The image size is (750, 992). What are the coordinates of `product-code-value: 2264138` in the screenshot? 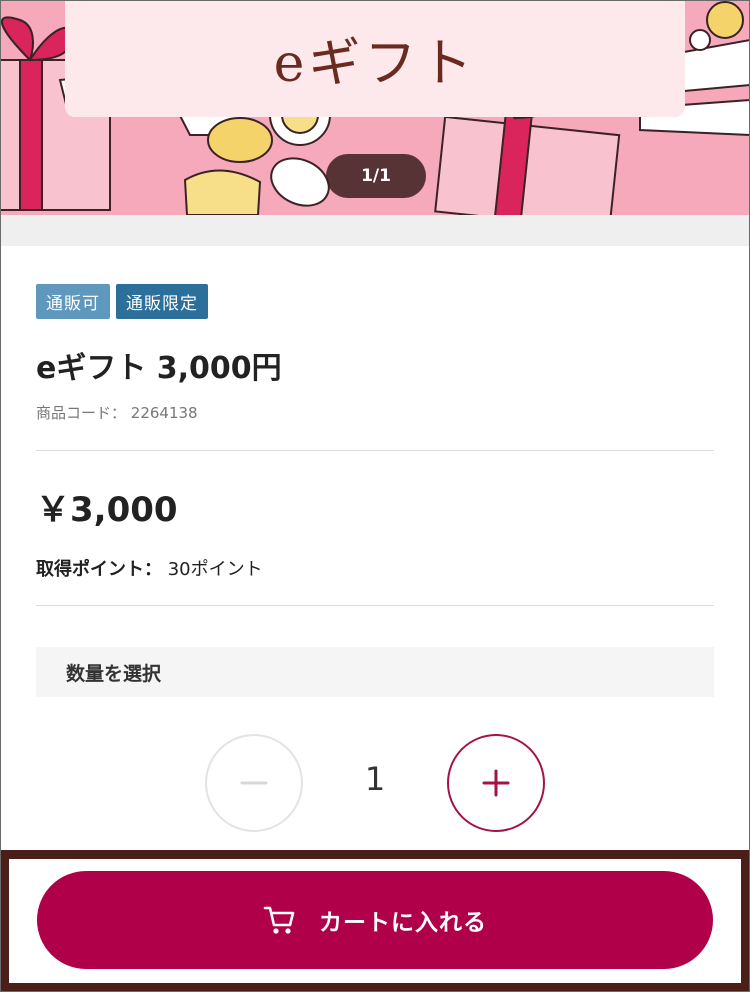 It's located at (164, 413).